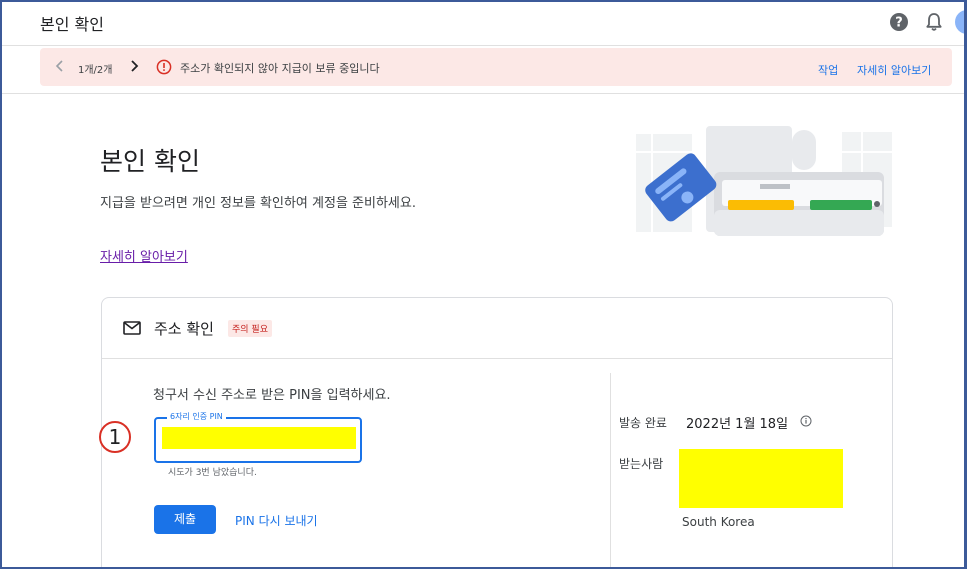 Image resolution: width=967 pixels, height=569 pixels. Describe the element at coordinates (934, 22) in the screenshot. I see `bell-icon` at that location.